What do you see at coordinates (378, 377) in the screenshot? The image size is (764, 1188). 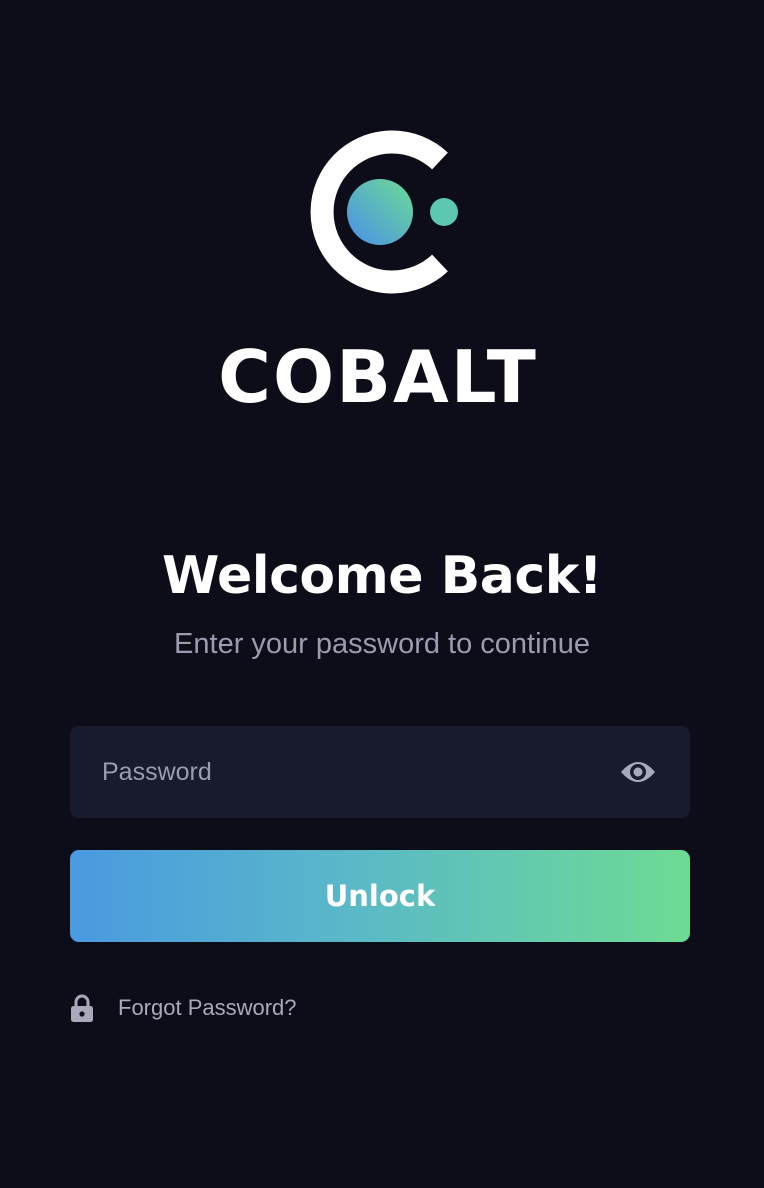 I see `brand-name: COBALT` at bounding box center [378, 377].